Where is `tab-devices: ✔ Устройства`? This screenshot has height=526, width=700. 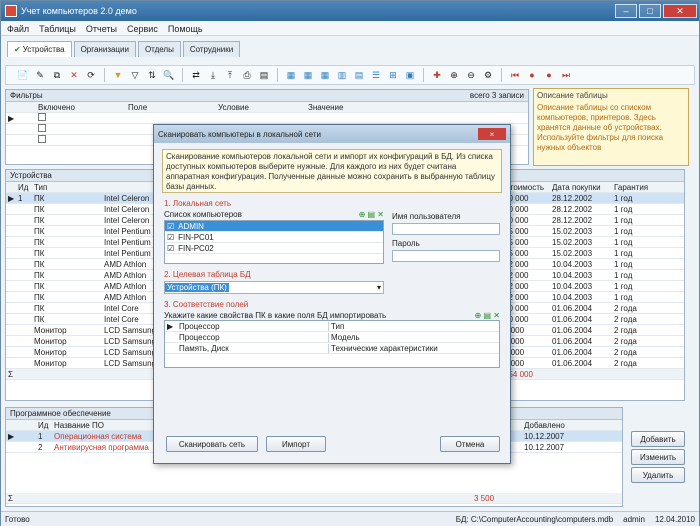 tab-devices: ✔ Устройства is located at coordinates (39, 49).